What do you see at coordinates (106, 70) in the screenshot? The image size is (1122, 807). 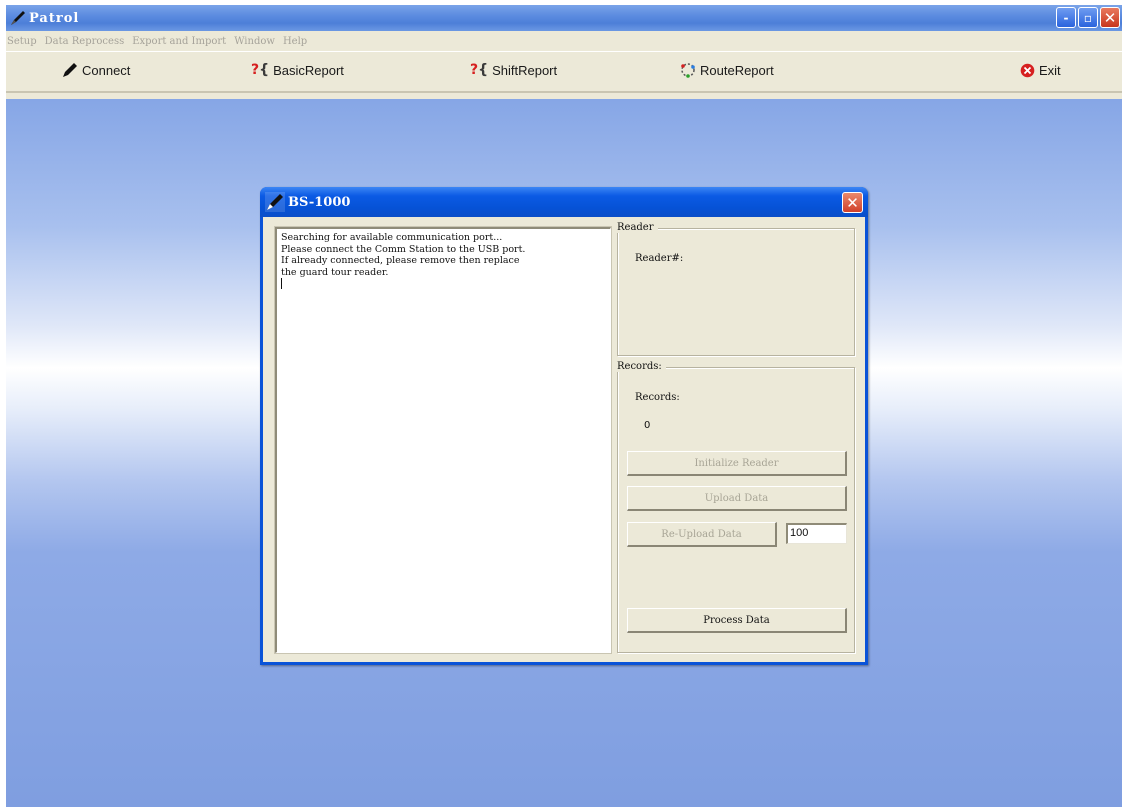 I see `connect-label: Connect` at bounding box center [106, 70].